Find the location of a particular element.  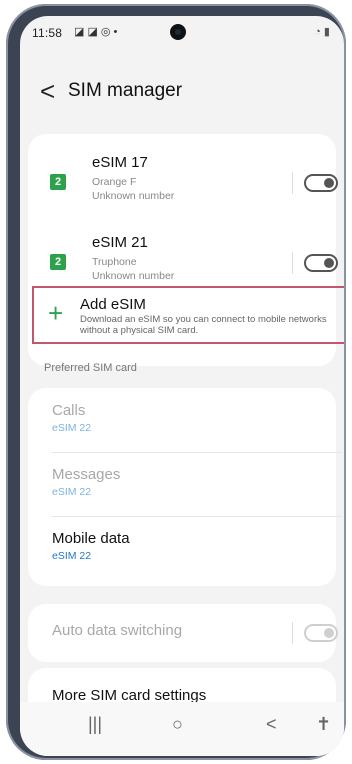

accessibility-icon: ✝ is located at coordinates (323, 724).